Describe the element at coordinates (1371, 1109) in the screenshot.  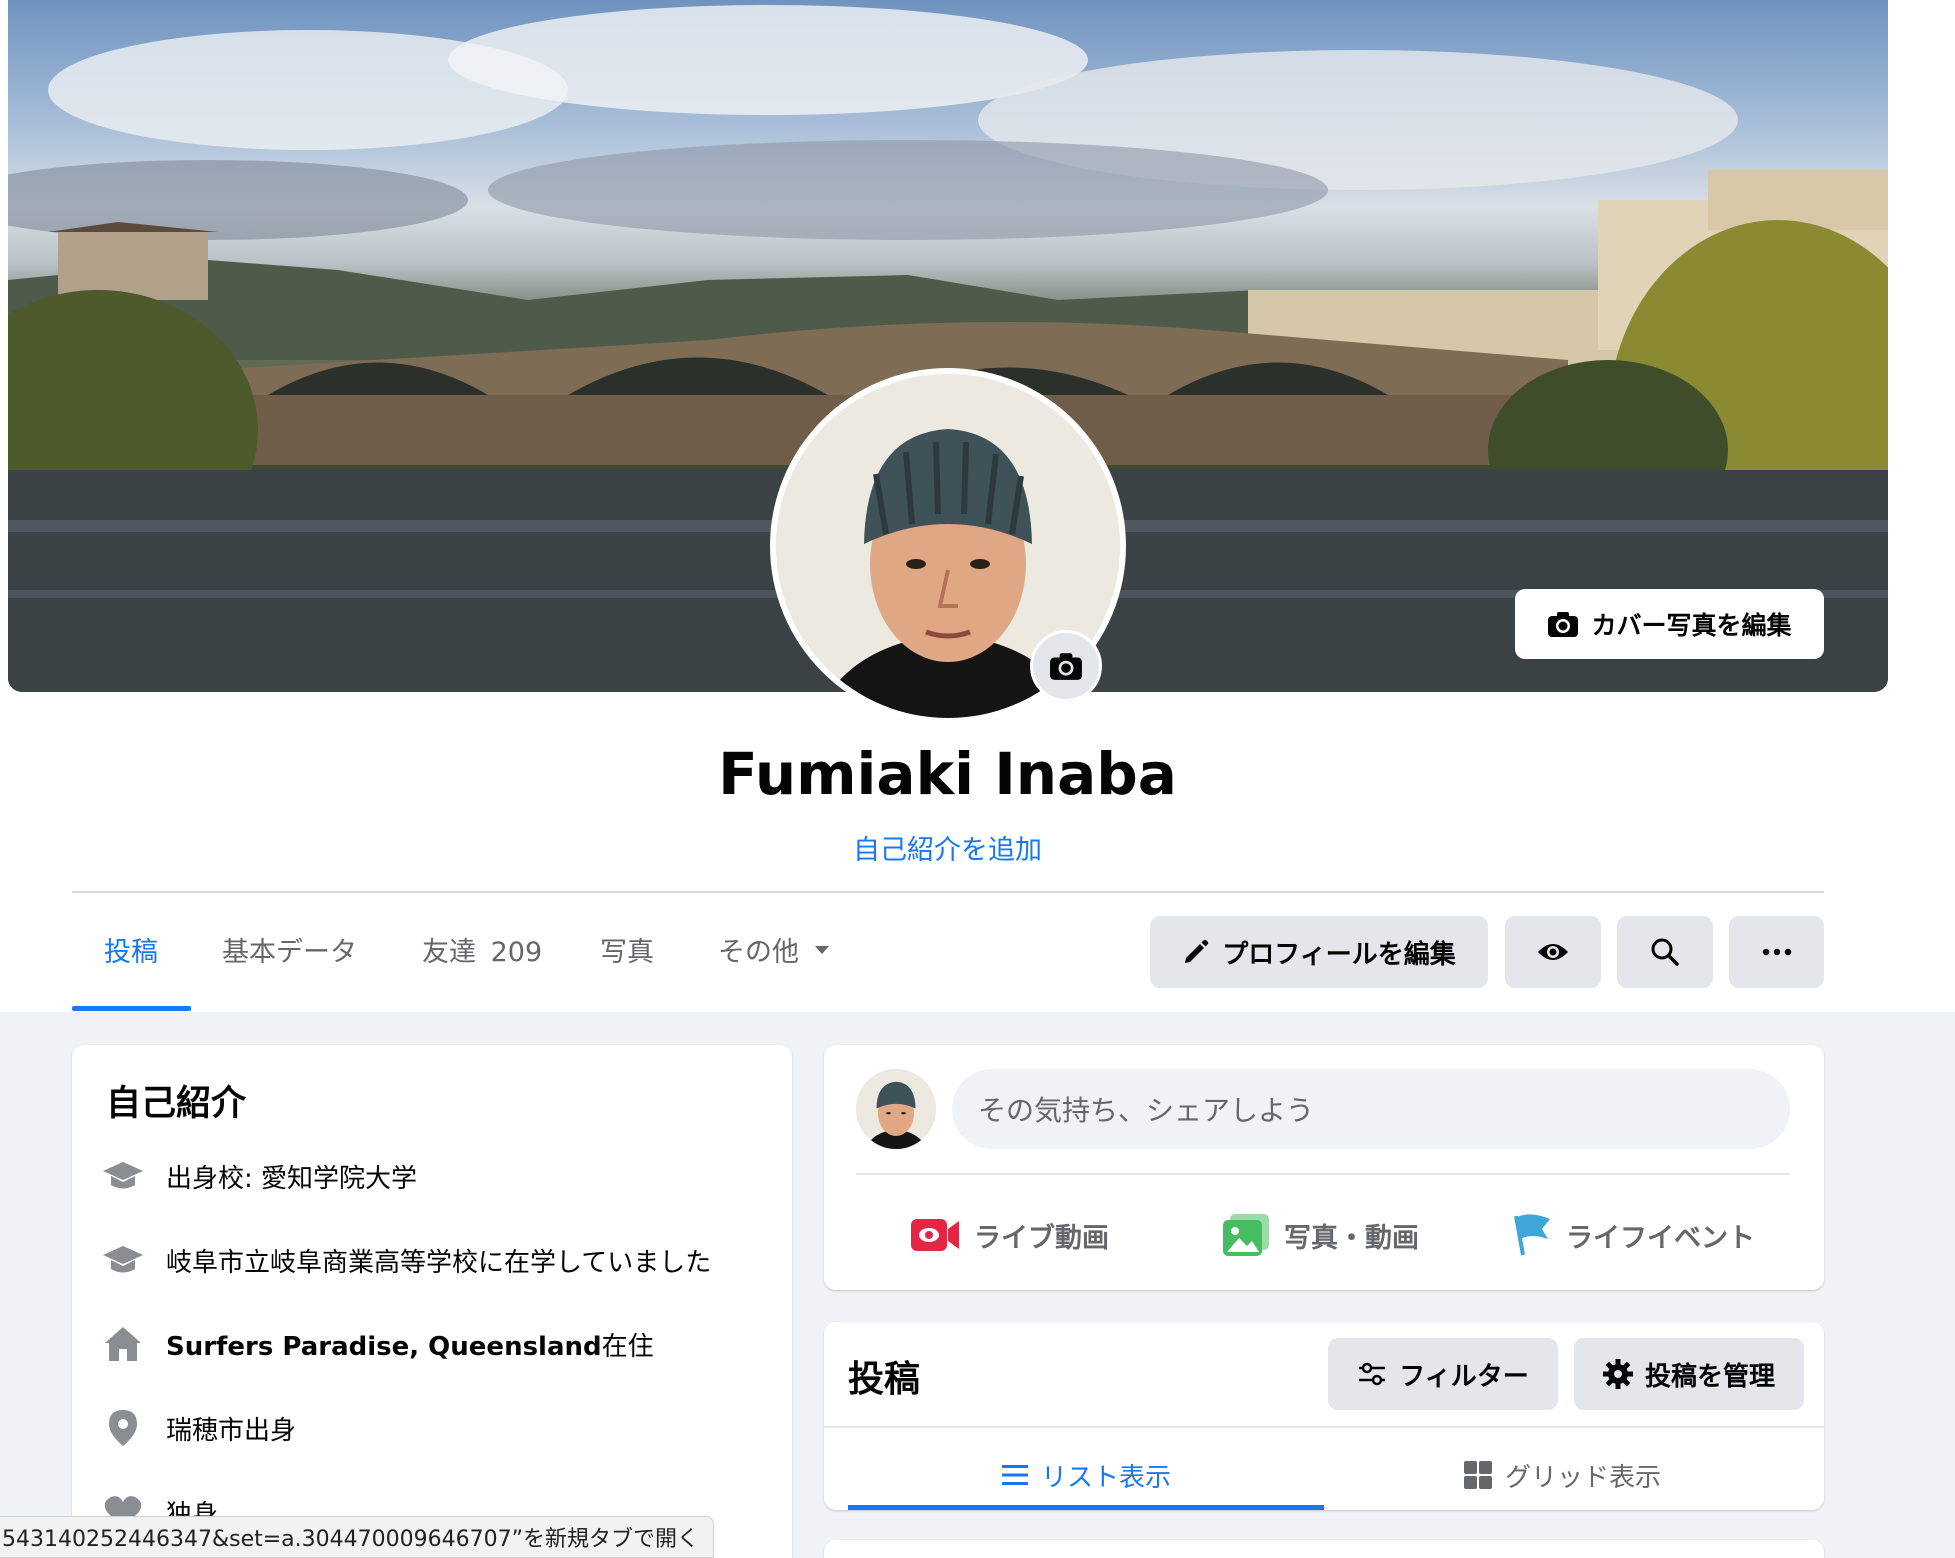
I see `composer-input: その気持ち、シェアしよう` at that location.